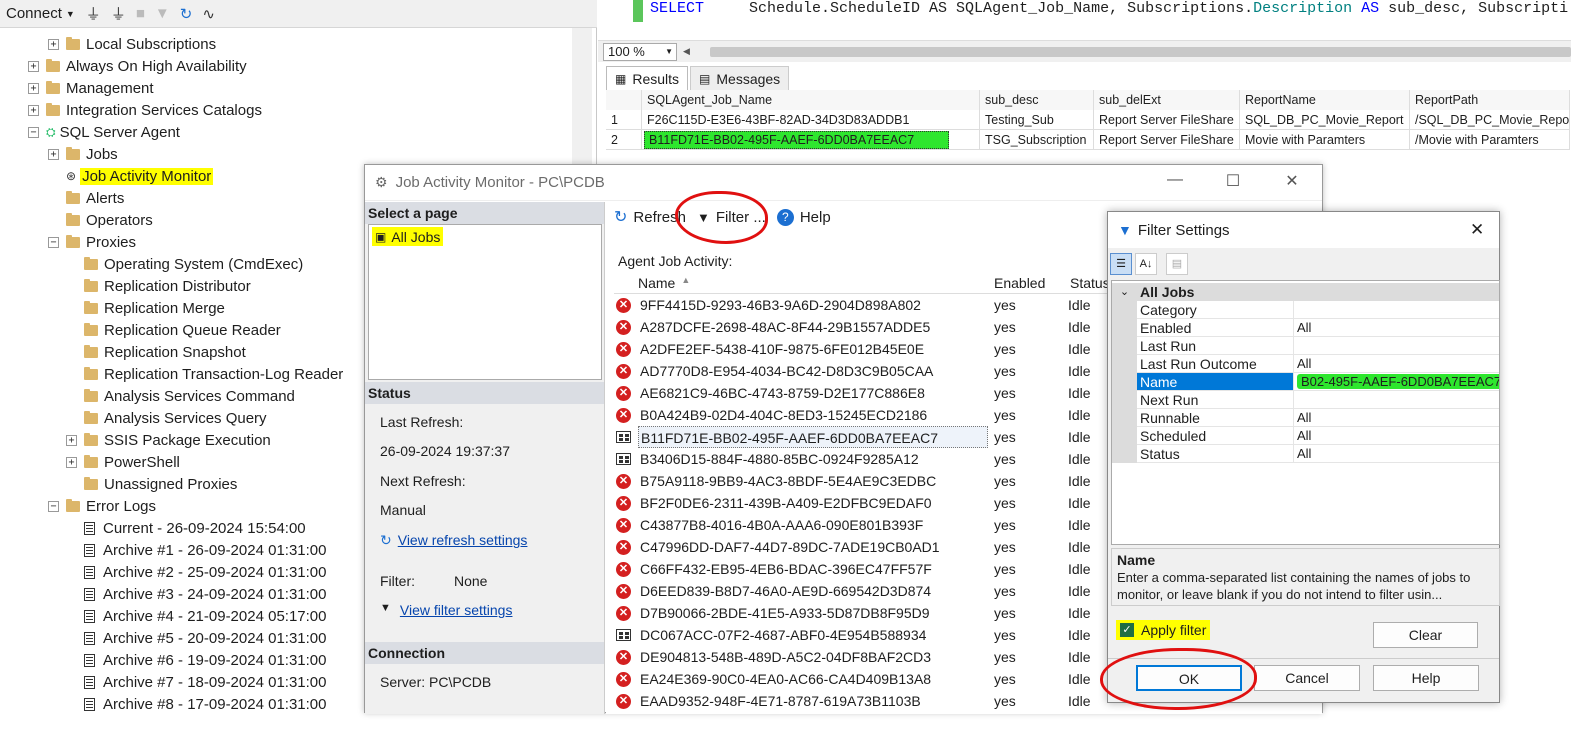  What do you see at coordinates (1305, 292) in the screenshot?
I see `category-row: ⌄ All Jobs` at bounding box center [1305, 292].